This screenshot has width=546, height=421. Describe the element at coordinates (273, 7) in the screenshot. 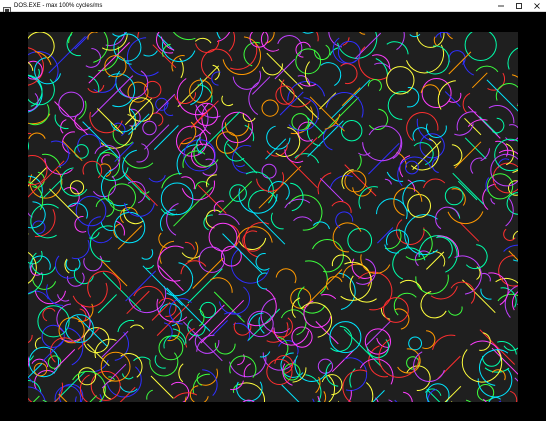

I see `title-bar: DOS.EXE - max 100% cycles/ms` at that location.